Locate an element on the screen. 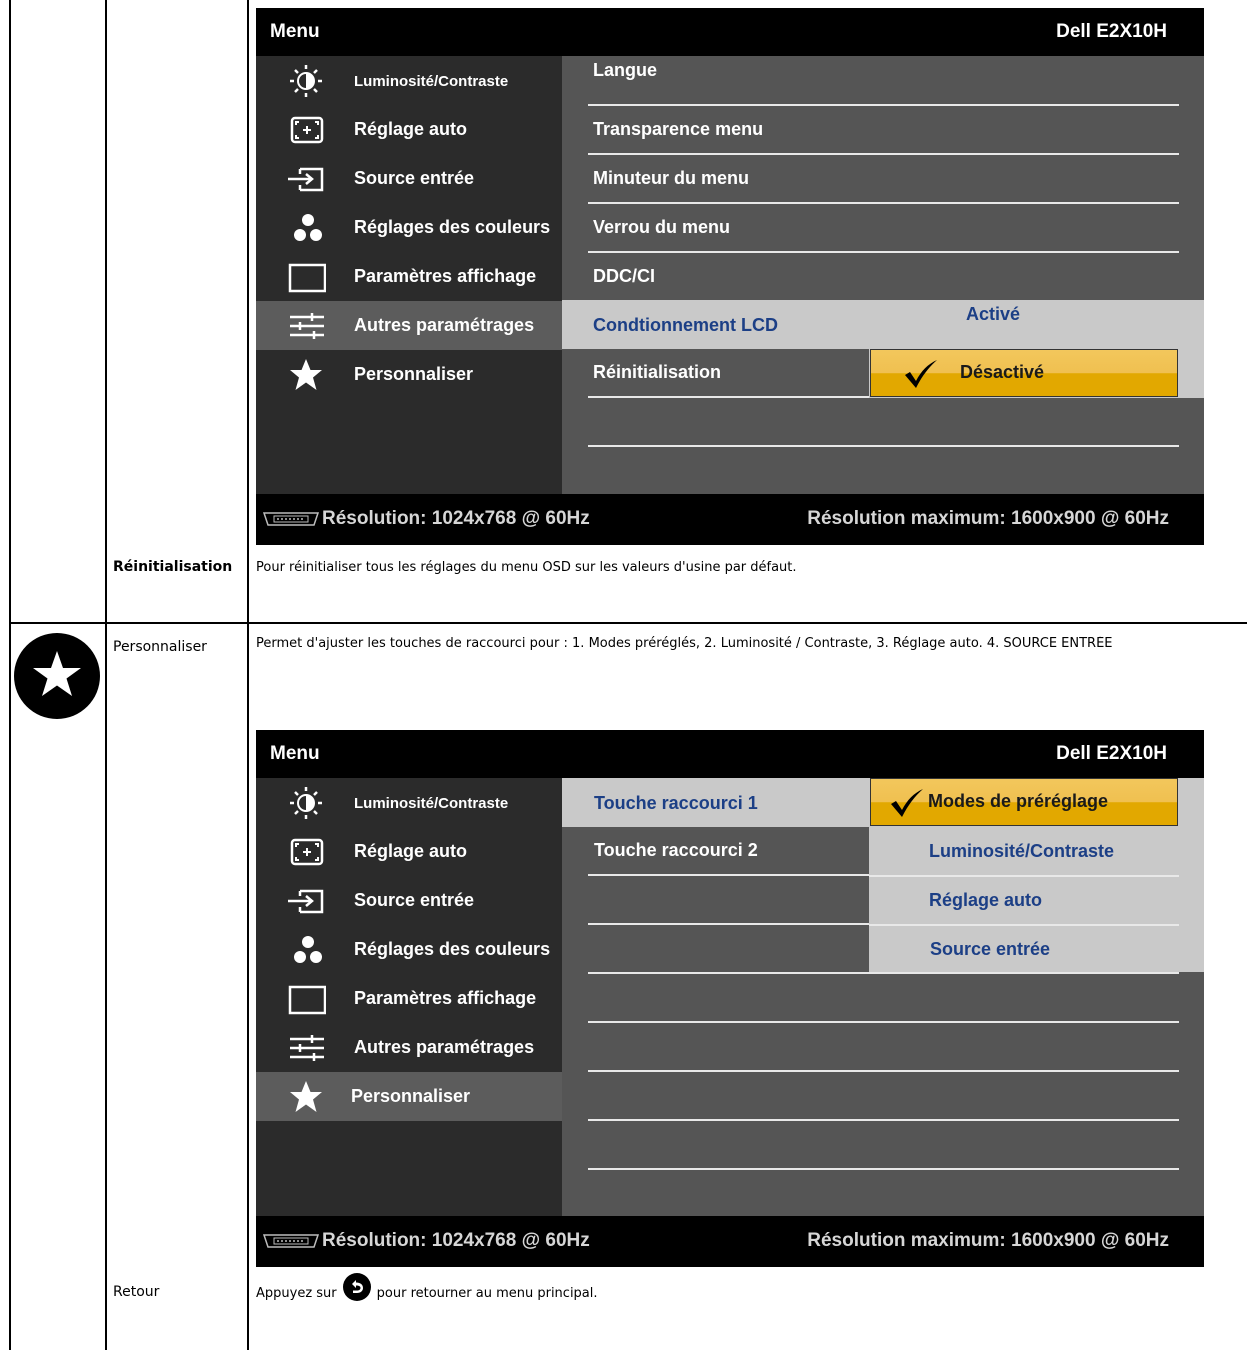 This screenshot has width=1247, height=1350. table-border-left is located at coordinates (10, 675).